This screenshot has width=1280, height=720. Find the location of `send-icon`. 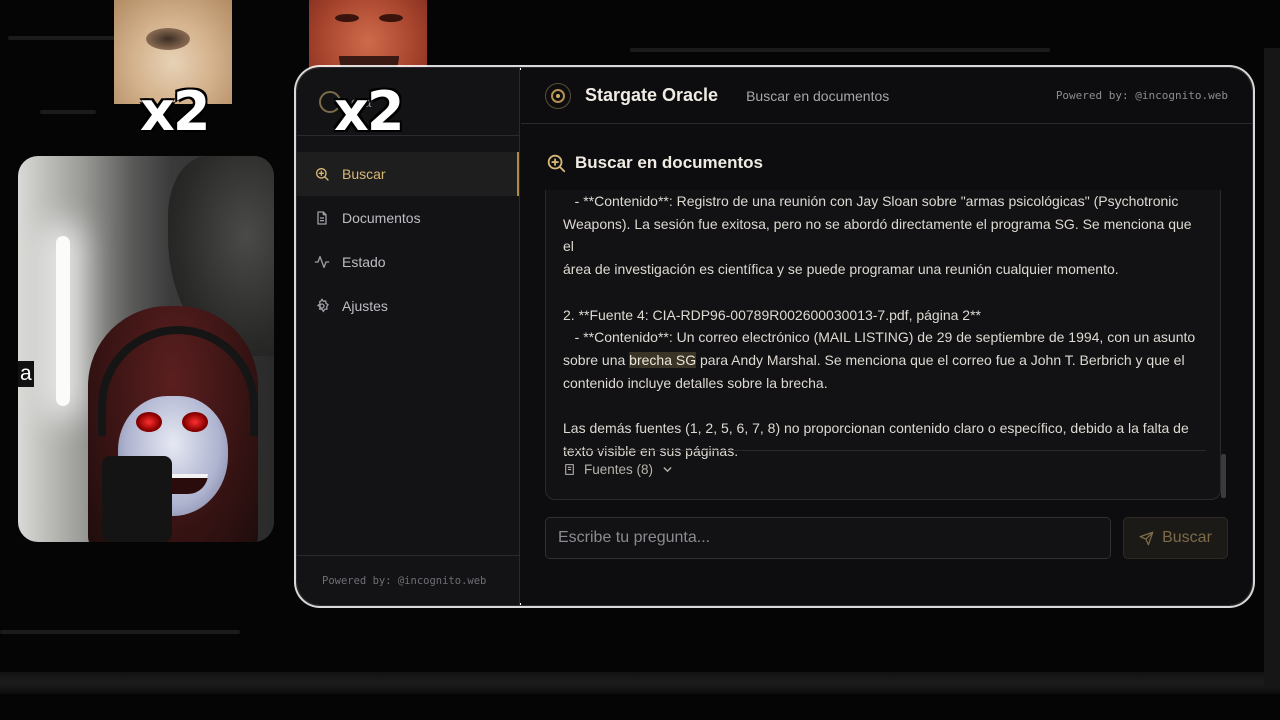

send-icon is located at coordinates (1146, 538).